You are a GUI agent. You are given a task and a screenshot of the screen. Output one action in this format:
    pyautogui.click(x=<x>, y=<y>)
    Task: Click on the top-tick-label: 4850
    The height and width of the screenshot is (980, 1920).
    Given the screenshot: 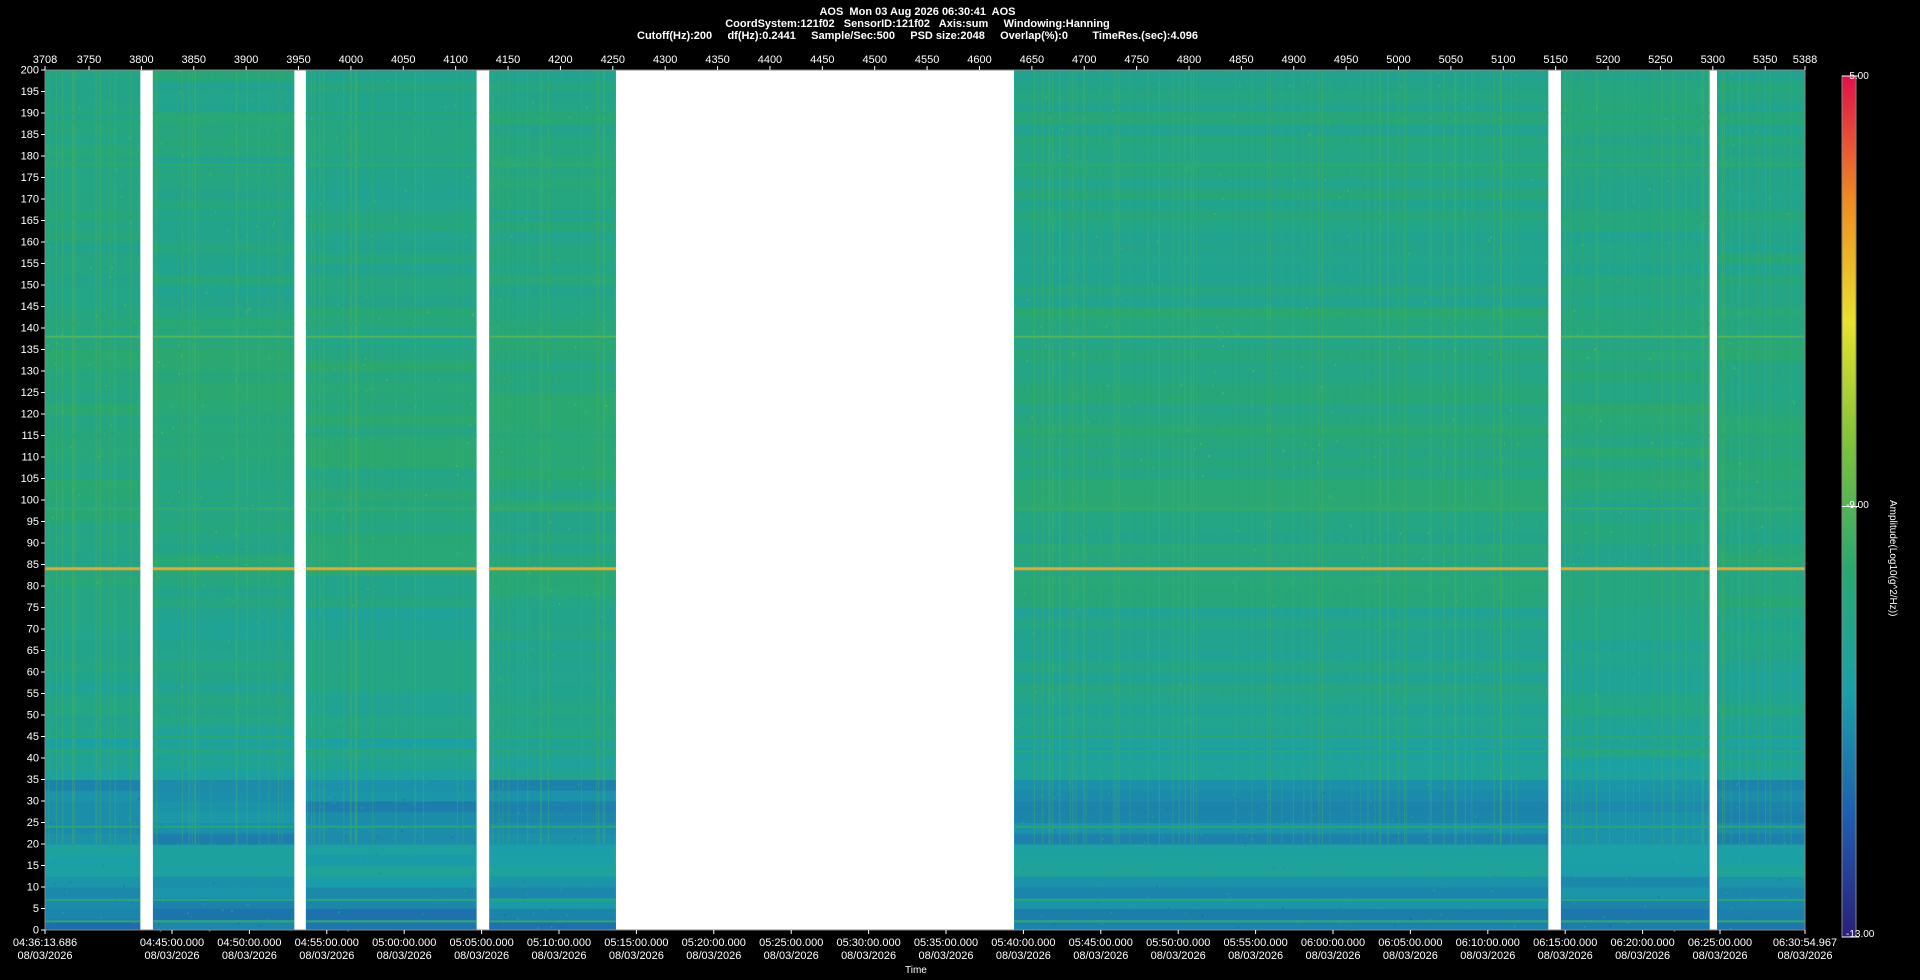 What is the action you would take?
    pyautogui.click(x=1241, y=60)
    